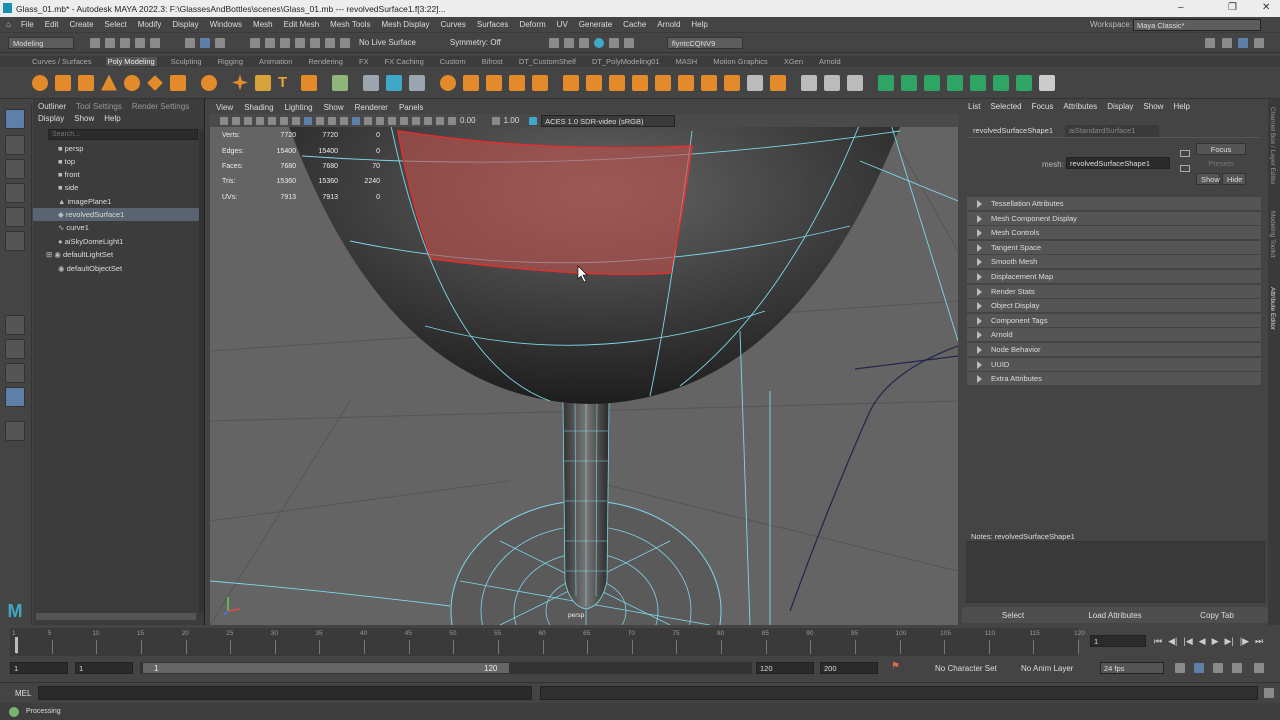  Describe the element at coordinates (1202, 641) in the screenshot. I see `play-backward-icon: ◀` at that location.